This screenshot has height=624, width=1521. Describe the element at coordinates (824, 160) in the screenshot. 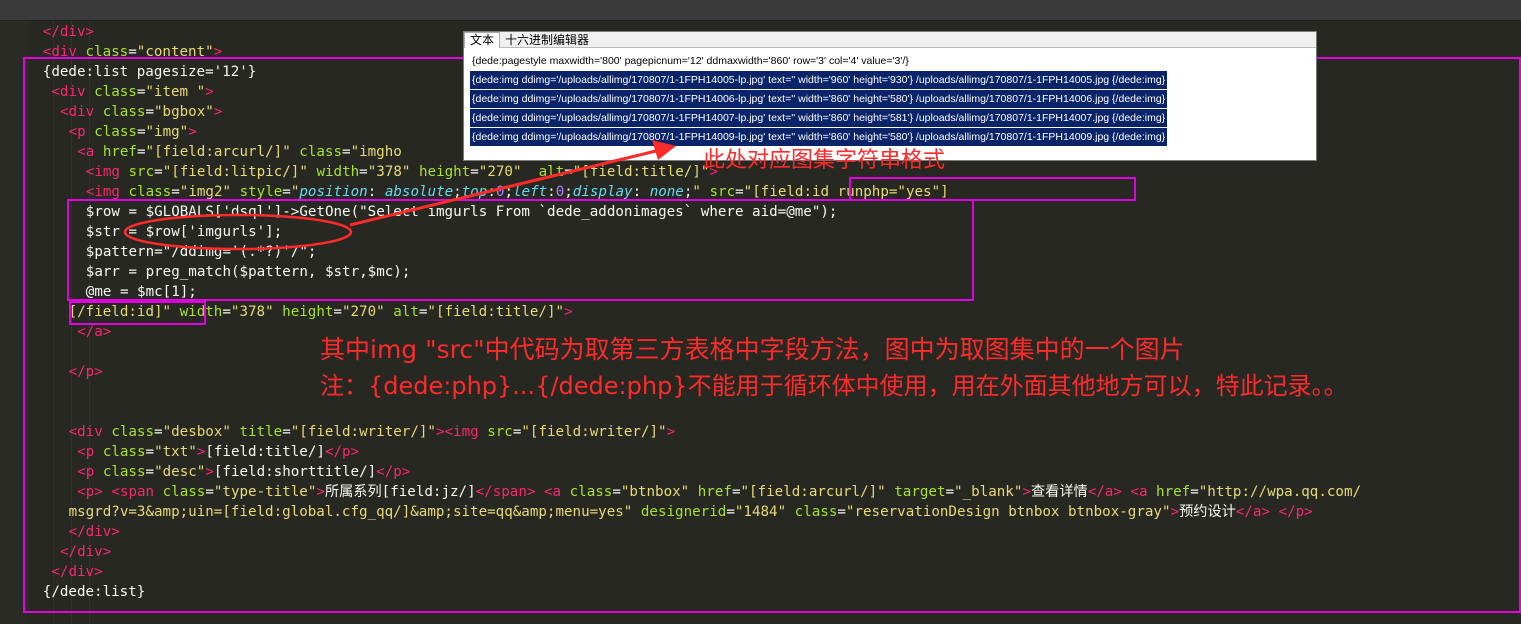

I see `arrow-note: 此处对应图集字符串格式` at that location.